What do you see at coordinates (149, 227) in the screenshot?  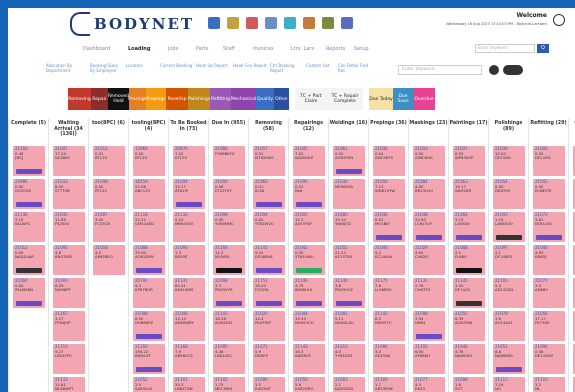 I see `job-card: 21118 22.22 GM51AED` at bounding box center [149, 227].